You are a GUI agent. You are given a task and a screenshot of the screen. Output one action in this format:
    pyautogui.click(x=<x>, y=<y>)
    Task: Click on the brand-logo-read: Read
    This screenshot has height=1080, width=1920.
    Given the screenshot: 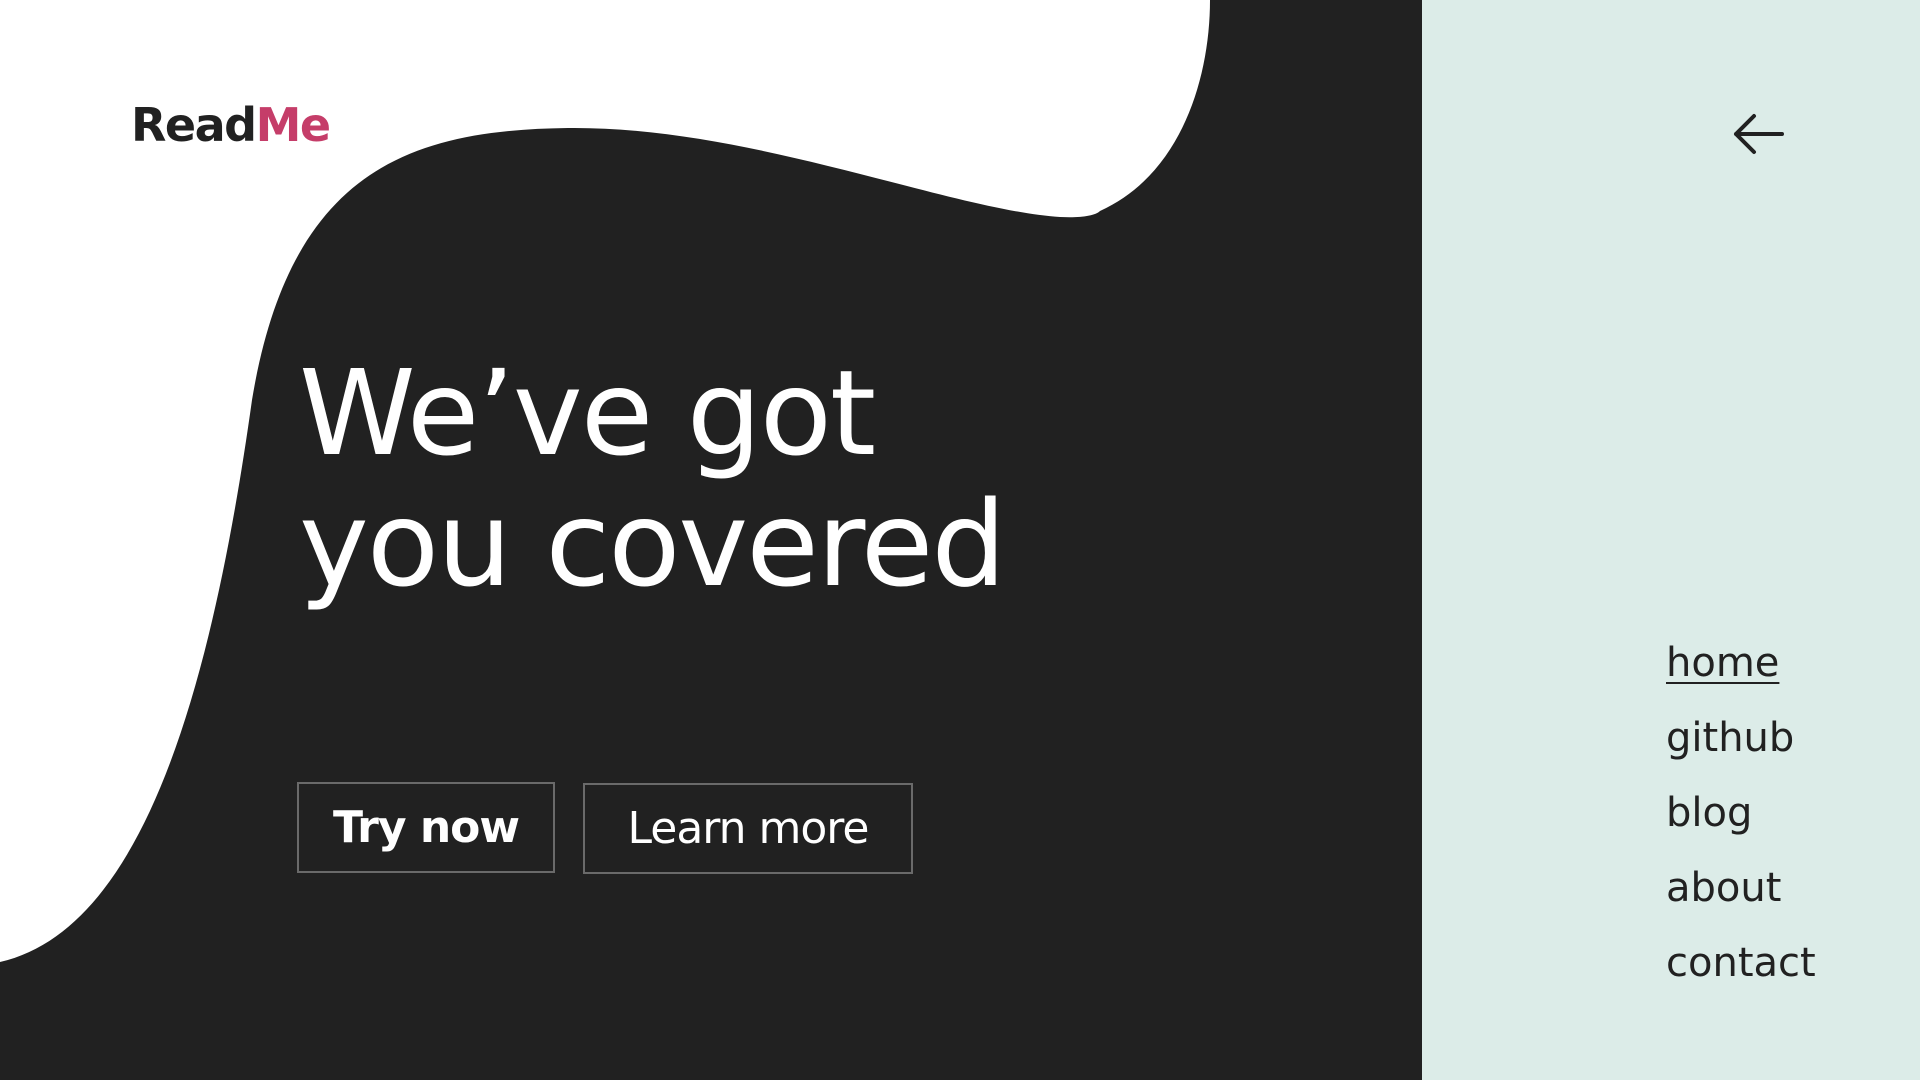 What is the action you would take?
    pyautogui.click(x=194, y=125)
    